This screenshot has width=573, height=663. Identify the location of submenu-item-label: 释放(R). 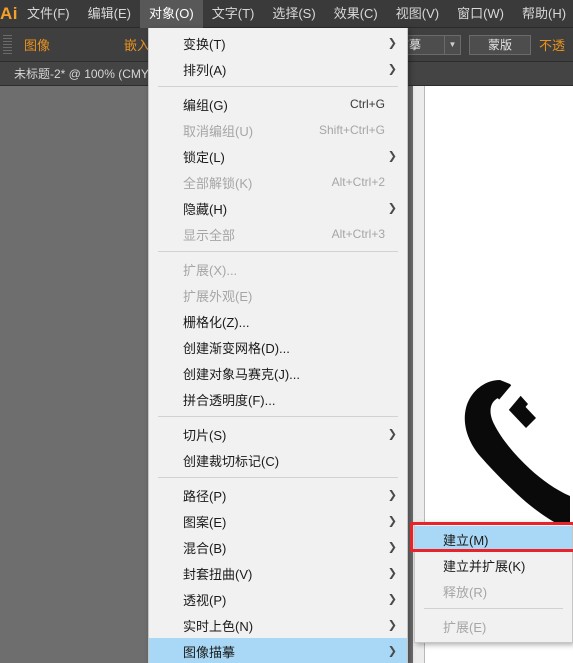
(465, 592).